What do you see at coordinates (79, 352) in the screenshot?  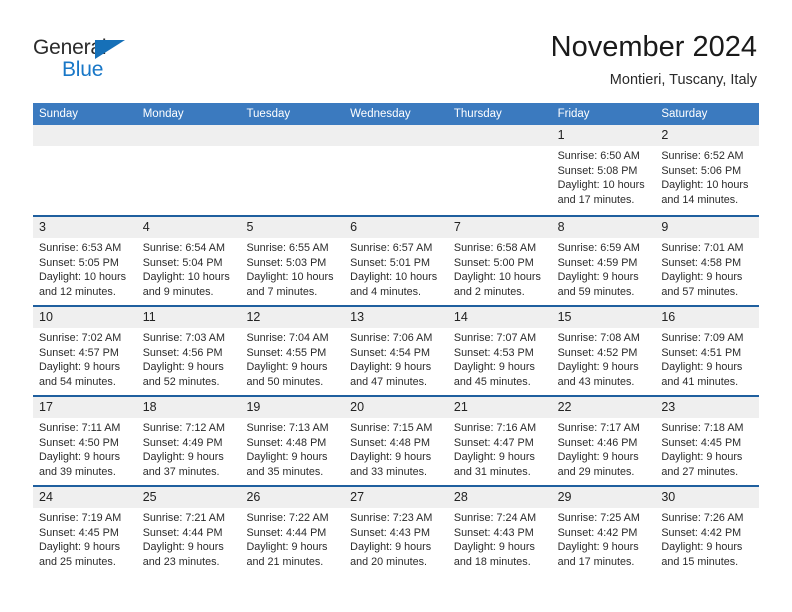 I see `sunset-text: Sunset: 4:57 PM` at bounding box center [79, 352].